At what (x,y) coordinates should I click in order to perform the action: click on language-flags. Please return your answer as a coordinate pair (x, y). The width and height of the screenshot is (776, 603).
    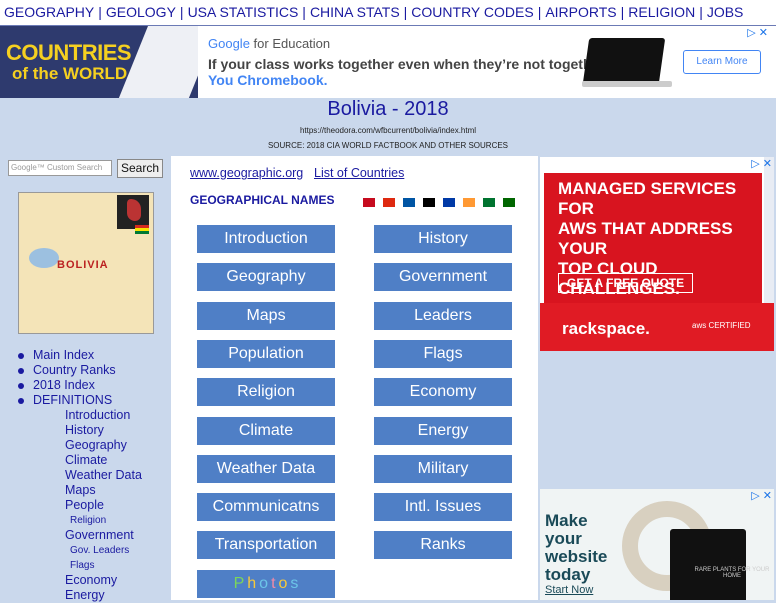
    Looking at the image, I should click on (443, 203).